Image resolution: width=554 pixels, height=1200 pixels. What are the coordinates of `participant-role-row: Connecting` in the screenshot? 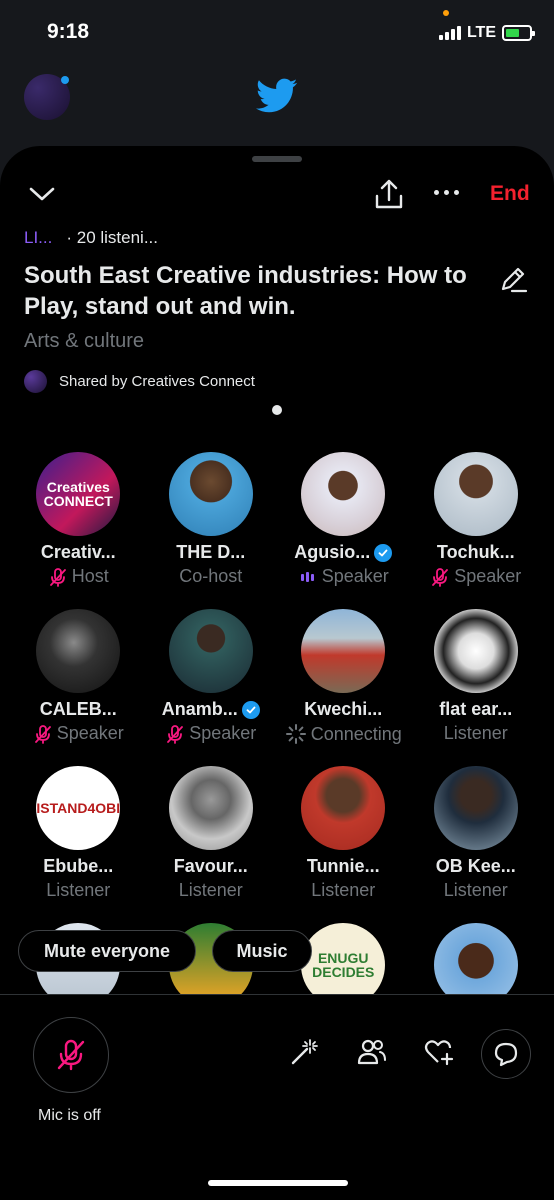 It's located at (343, 734).